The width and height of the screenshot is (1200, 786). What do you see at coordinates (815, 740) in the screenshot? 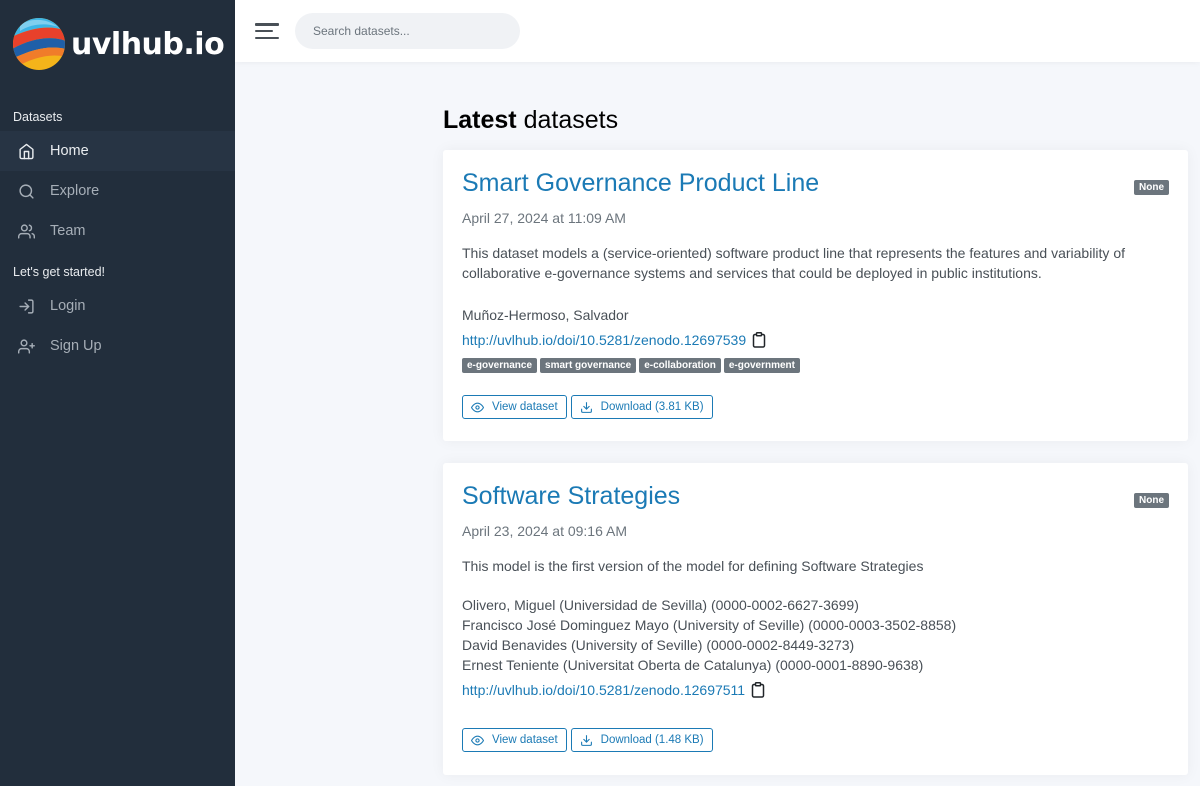
I see `card-actions: View dataset Download (1.48 KB)` at bounding box center [815, 740].